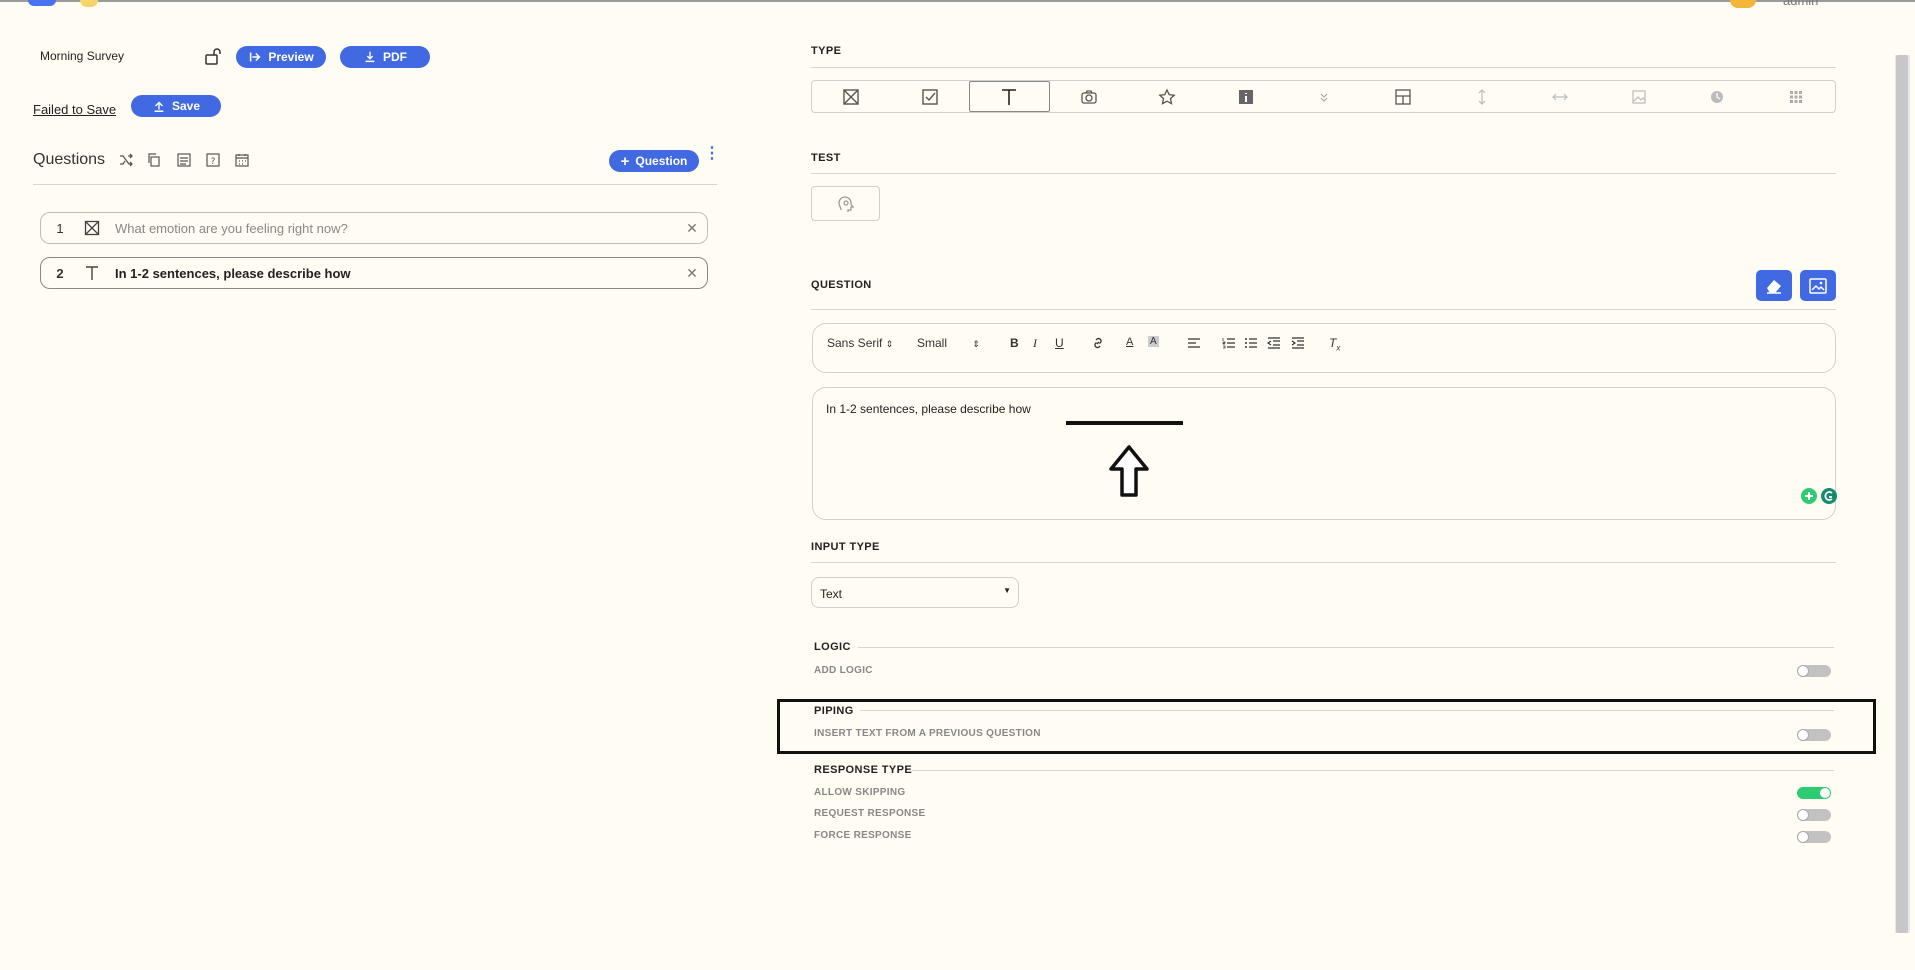  I want to click on response-type-section-label: RESPONSE TYPE, so click(863, 770).